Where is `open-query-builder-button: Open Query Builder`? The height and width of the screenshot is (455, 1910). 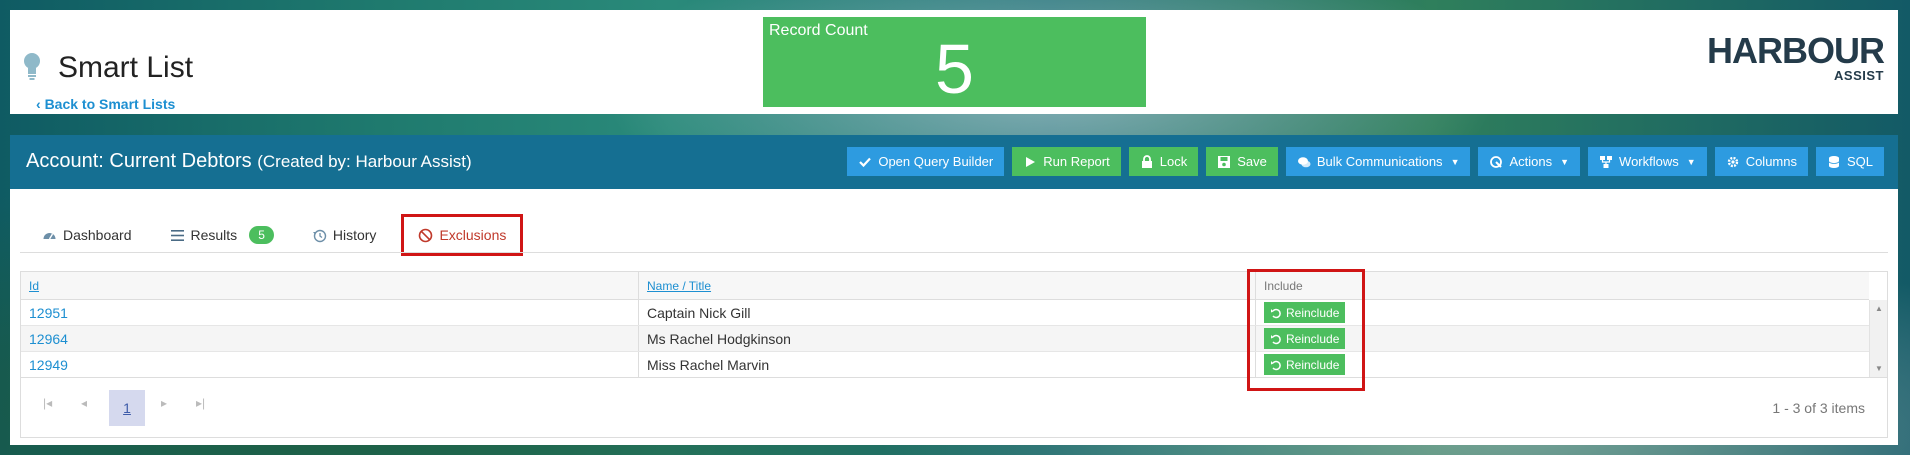 open-query-builder-button: Open Query Builder is located at coordinates (926, 161).